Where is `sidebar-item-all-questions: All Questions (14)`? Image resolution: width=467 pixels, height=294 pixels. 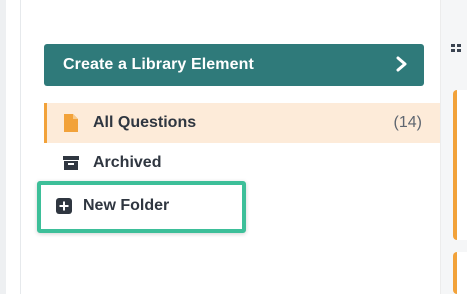 sidebar-item-all-questions: All Questions (14) is located at coordinates (242, 123).